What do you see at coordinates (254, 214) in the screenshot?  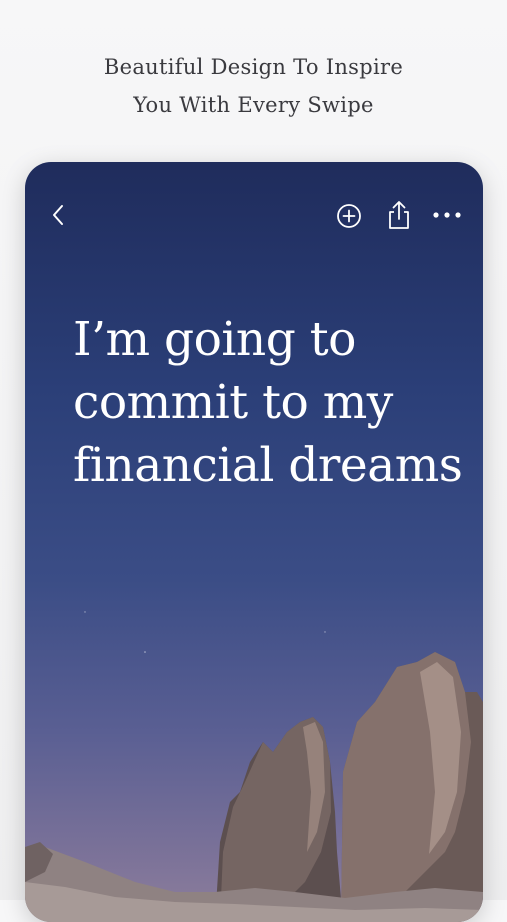 I see `card-toolbar` at bounding box center [254, 214].